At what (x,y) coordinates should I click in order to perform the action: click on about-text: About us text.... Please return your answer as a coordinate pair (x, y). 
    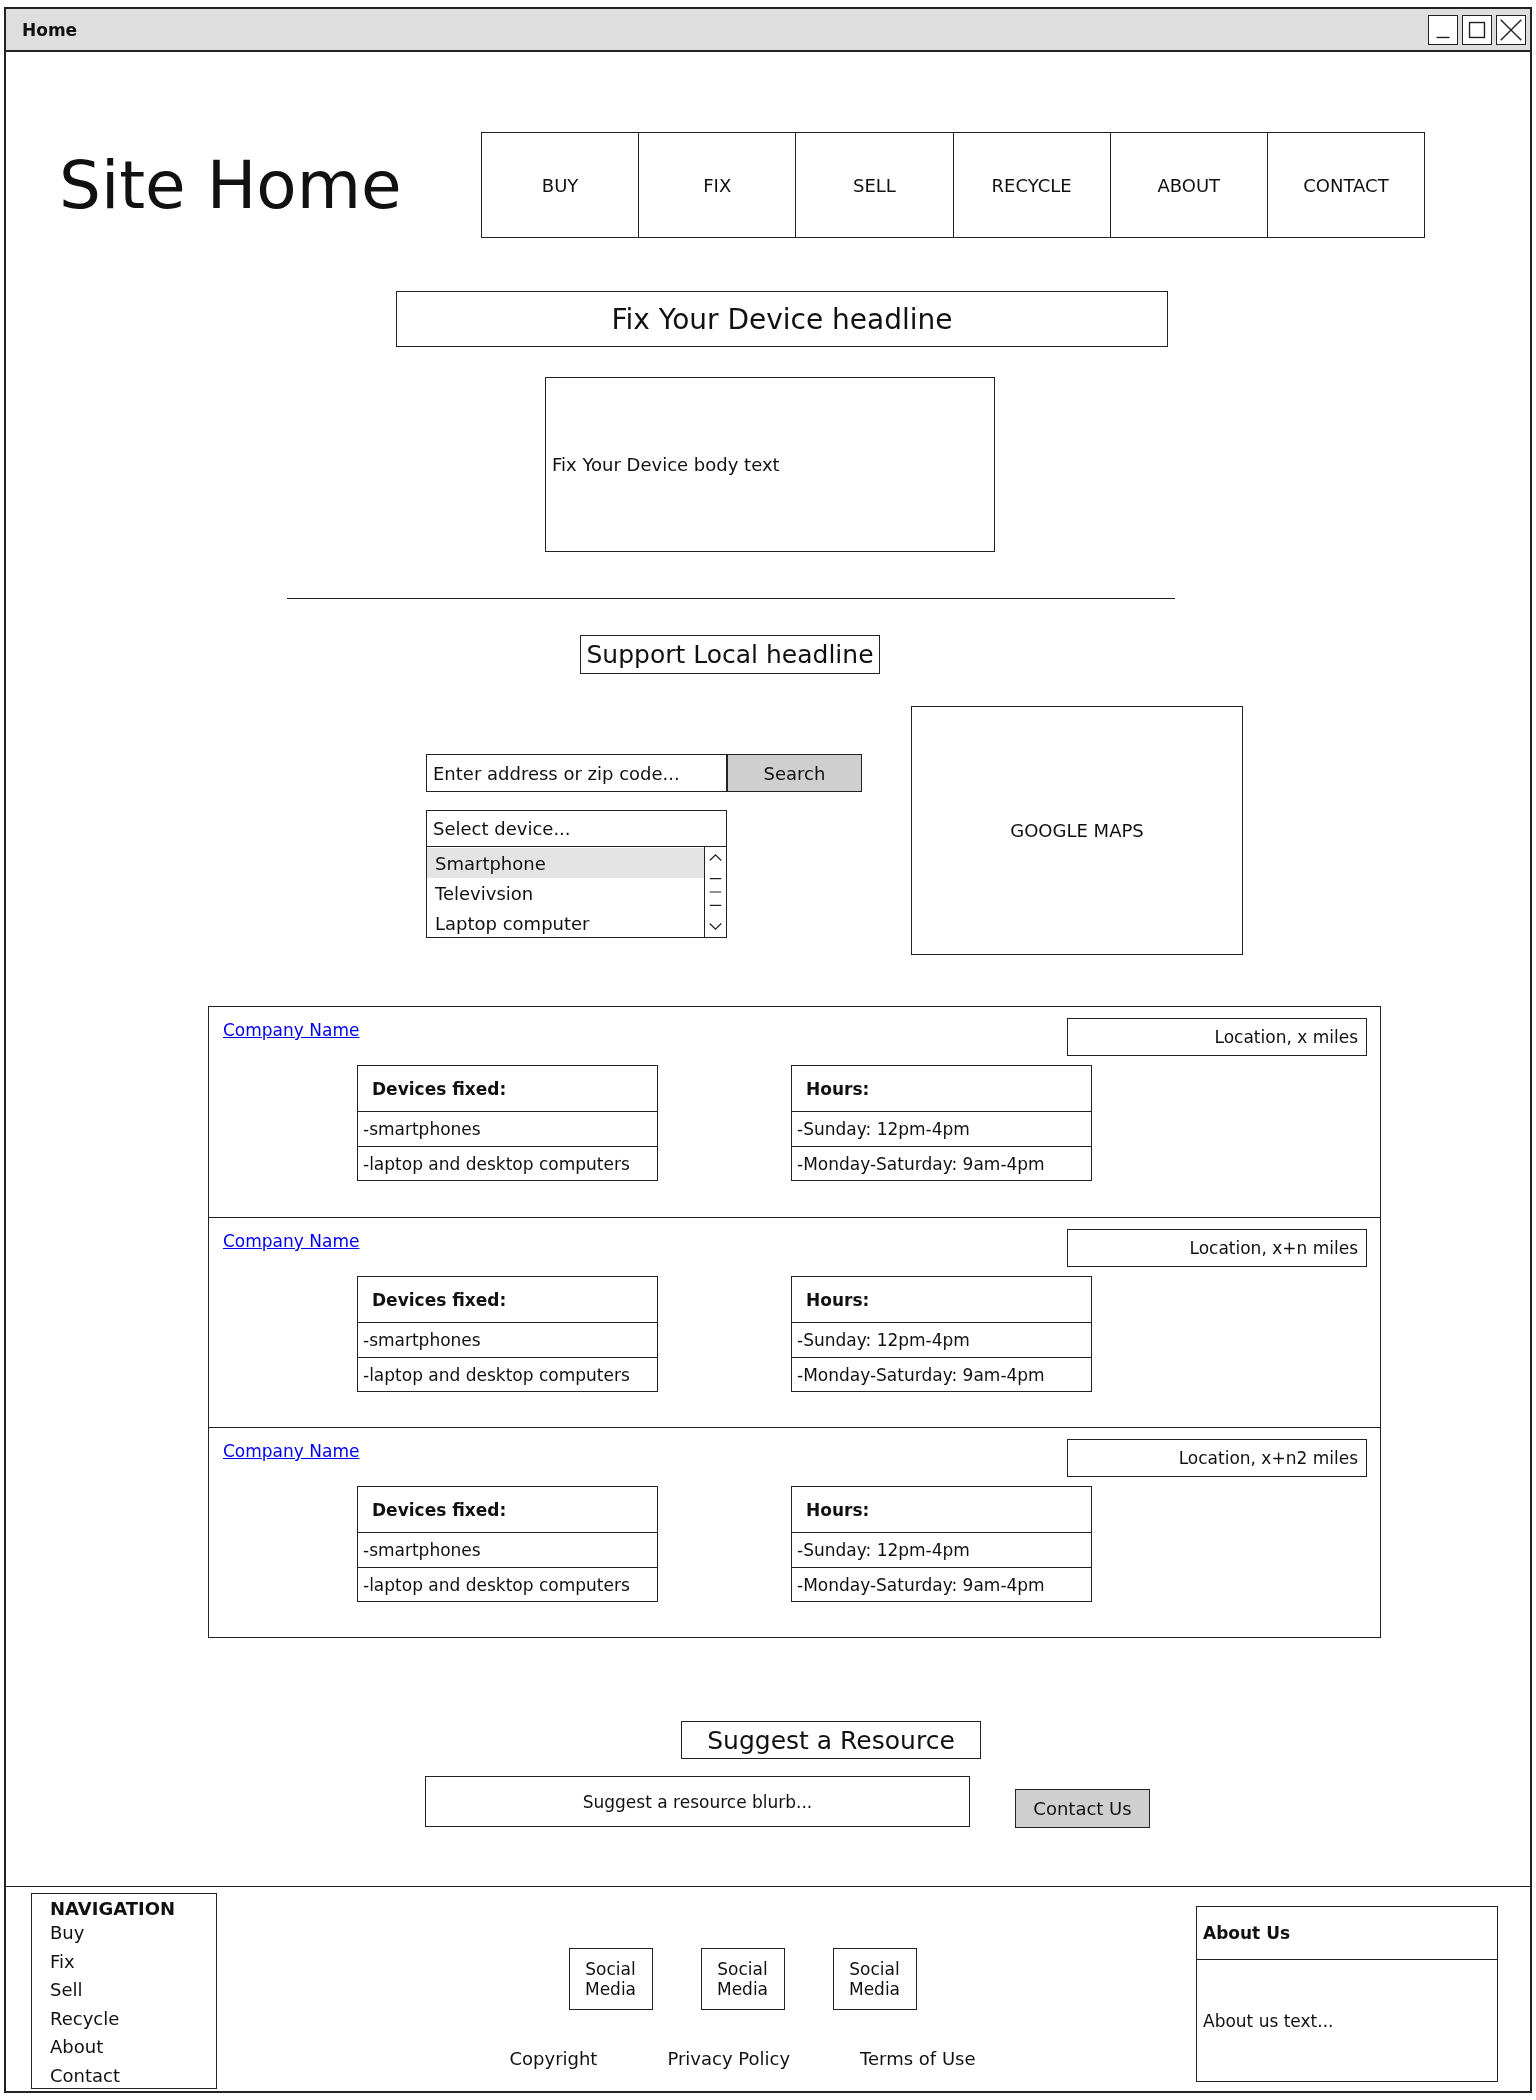
    Looking at the image, I should click on (1347, 2021).